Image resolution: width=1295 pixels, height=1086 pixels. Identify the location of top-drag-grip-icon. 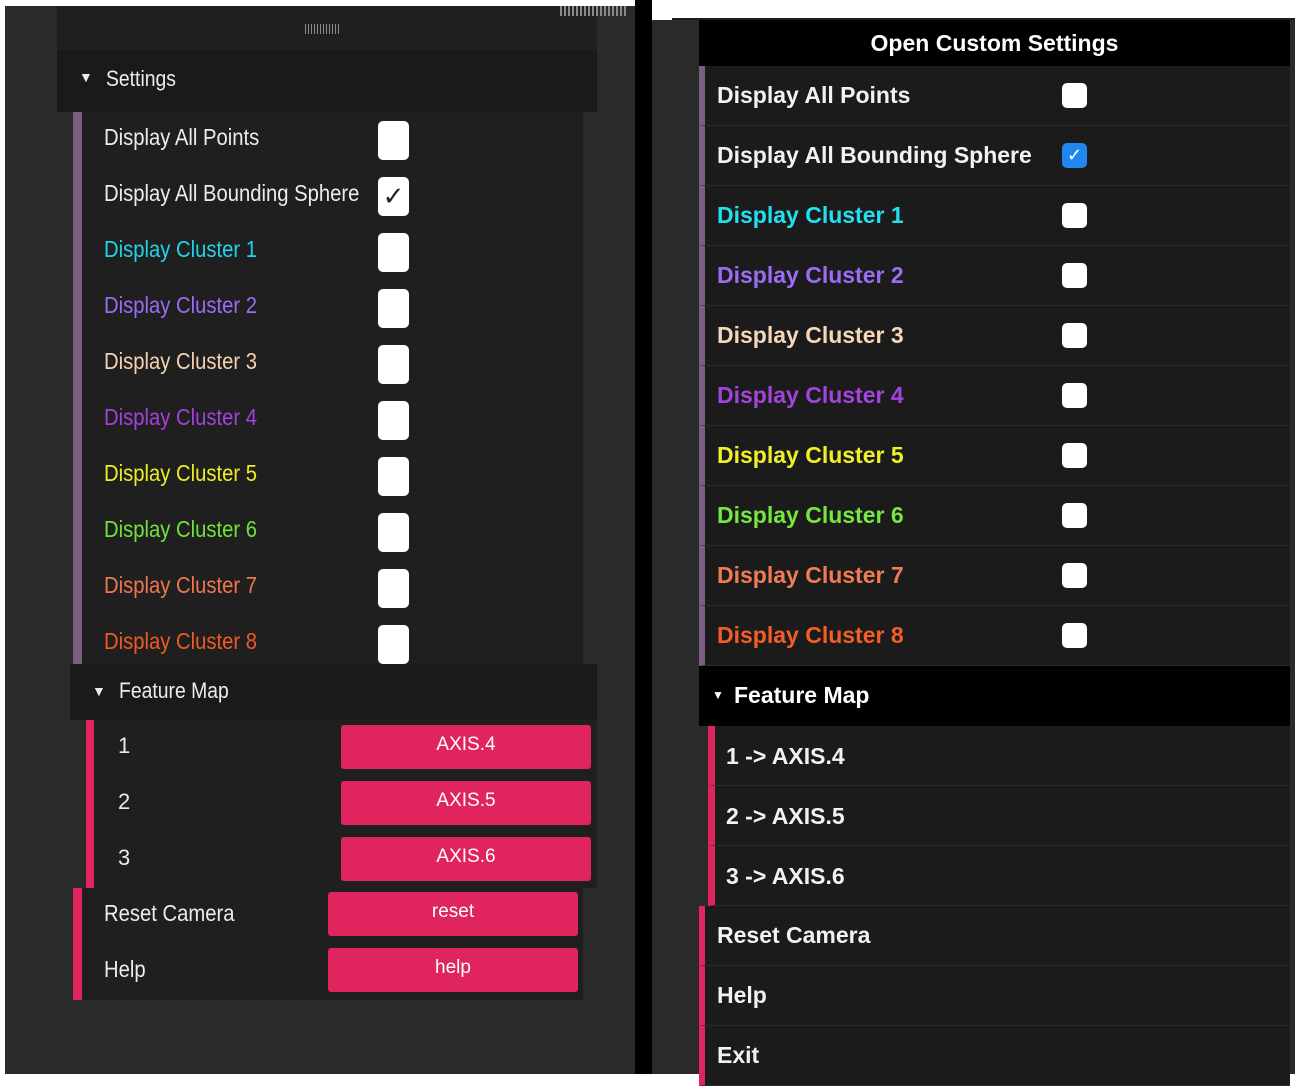
(593, 11).